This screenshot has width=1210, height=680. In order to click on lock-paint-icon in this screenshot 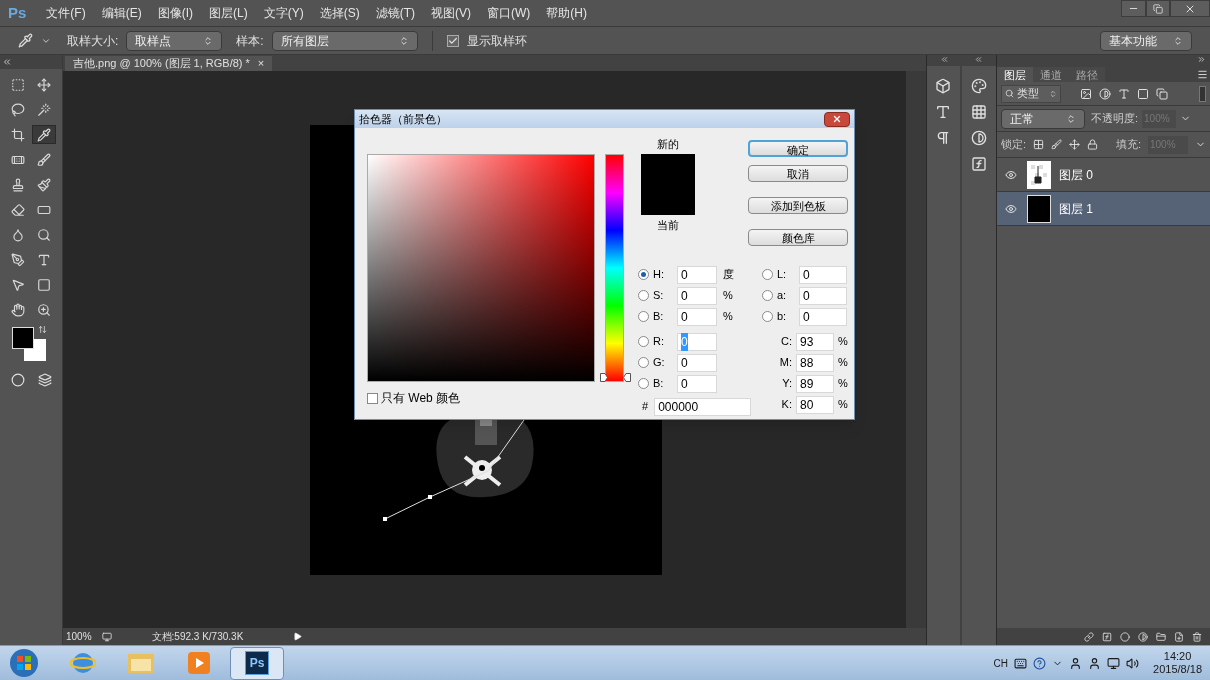, I will do `click(1057, 144)`.